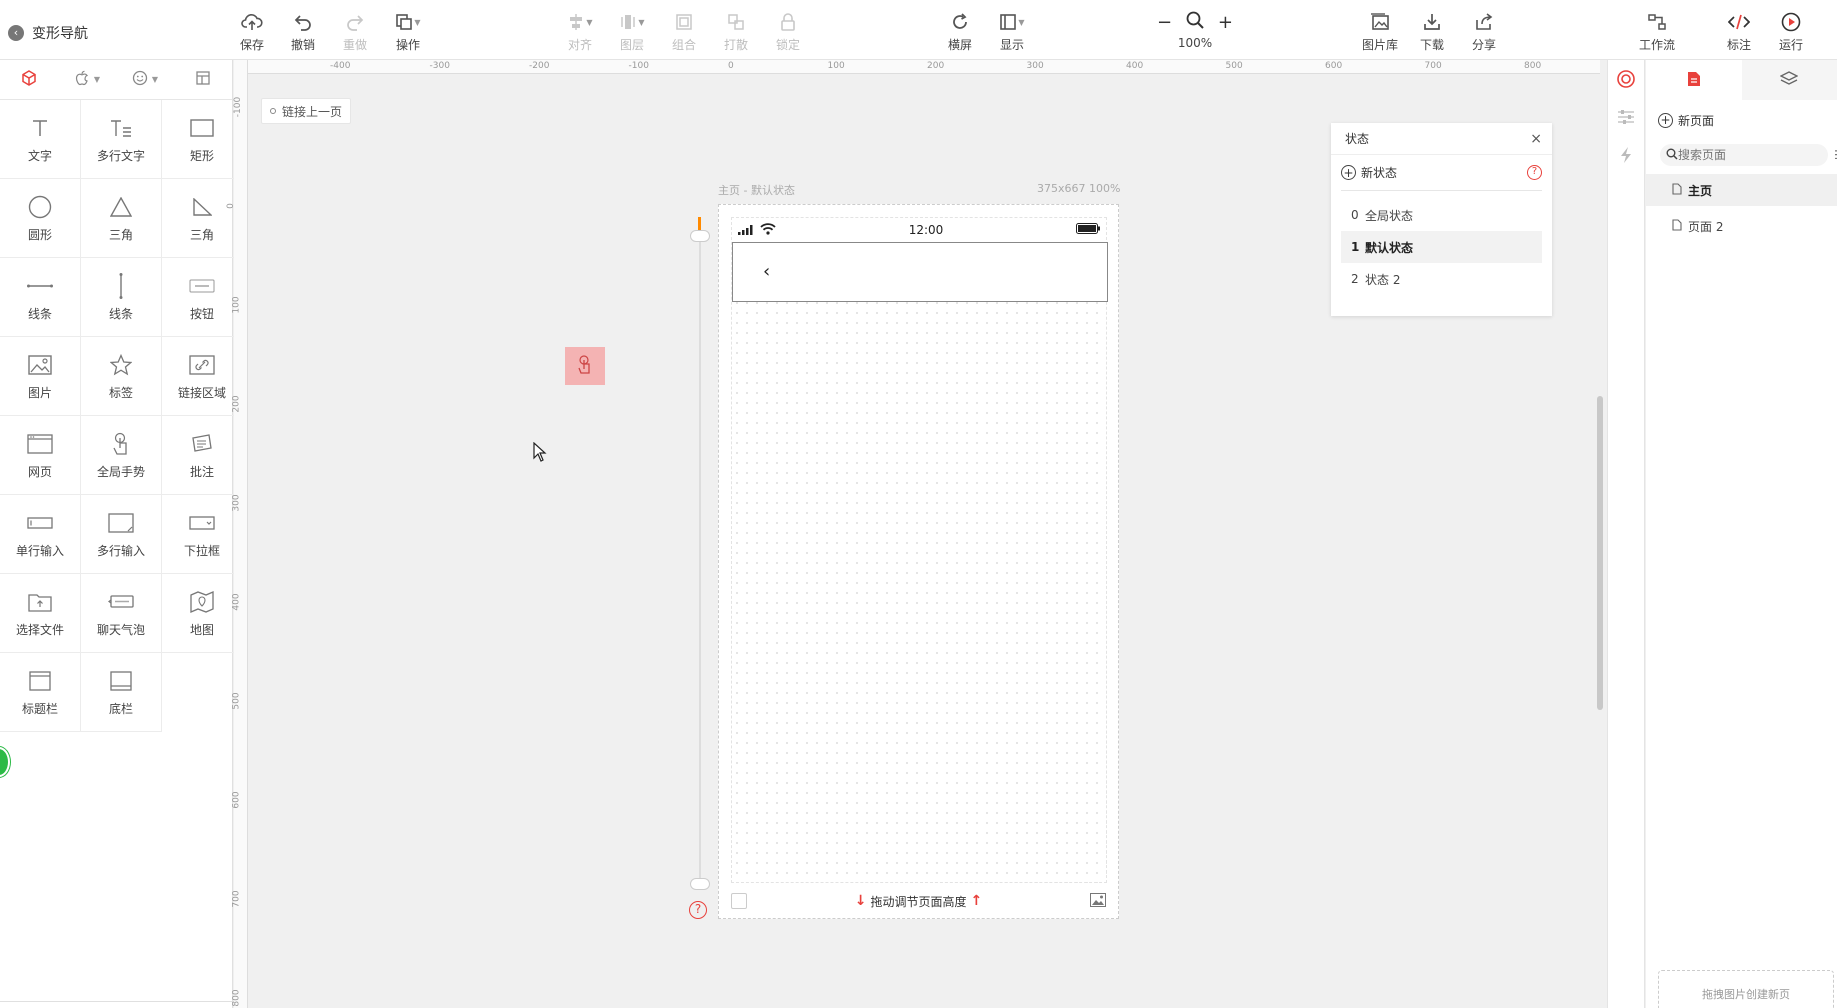 The width and height of the screenshot is (1837, 1008). What do you see at coordinates (1741, 226) in the screenshot?
I see `page-item: 页面 2` at bounding box center [1741, 226].